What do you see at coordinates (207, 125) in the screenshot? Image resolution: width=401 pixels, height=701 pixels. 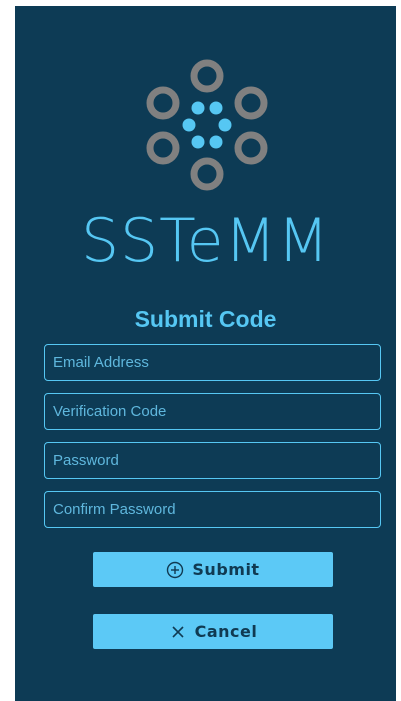 I see `sstemm-logo-icon` at bounding box center [207, 125].